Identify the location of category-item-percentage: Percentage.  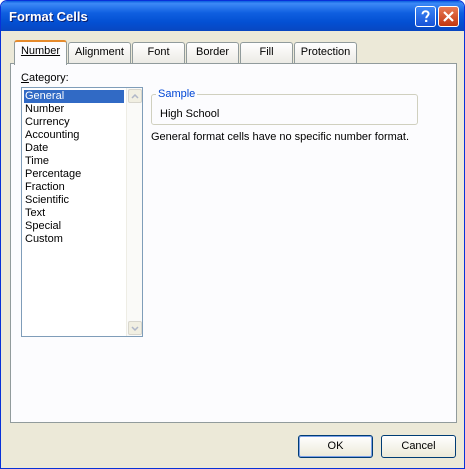
(74, 174).